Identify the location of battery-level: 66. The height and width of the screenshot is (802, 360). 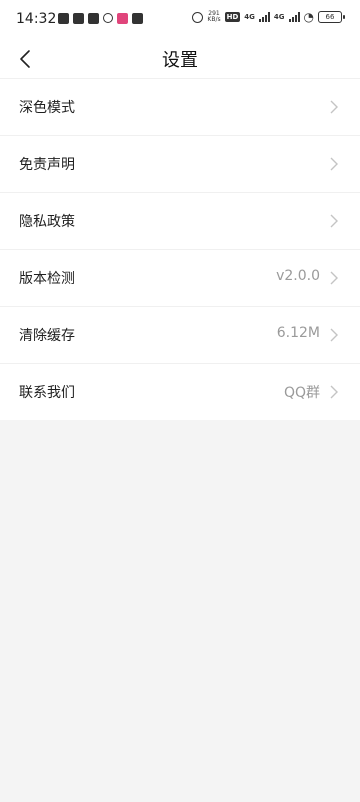
(330, 17).